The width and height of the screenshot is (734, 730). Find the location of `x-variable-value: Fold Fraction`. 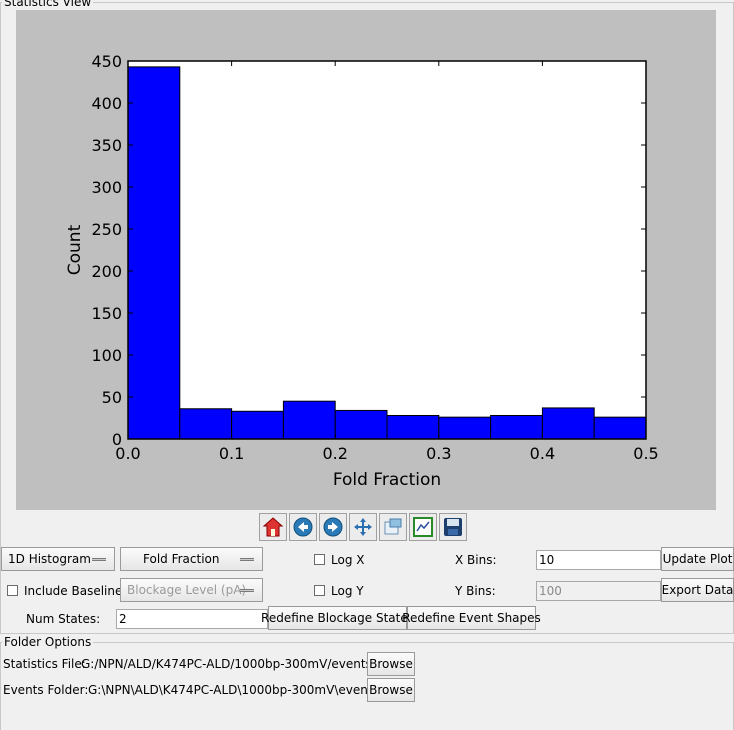

x-variable-value: Fold Fraction is located at coordinates (181, 559).